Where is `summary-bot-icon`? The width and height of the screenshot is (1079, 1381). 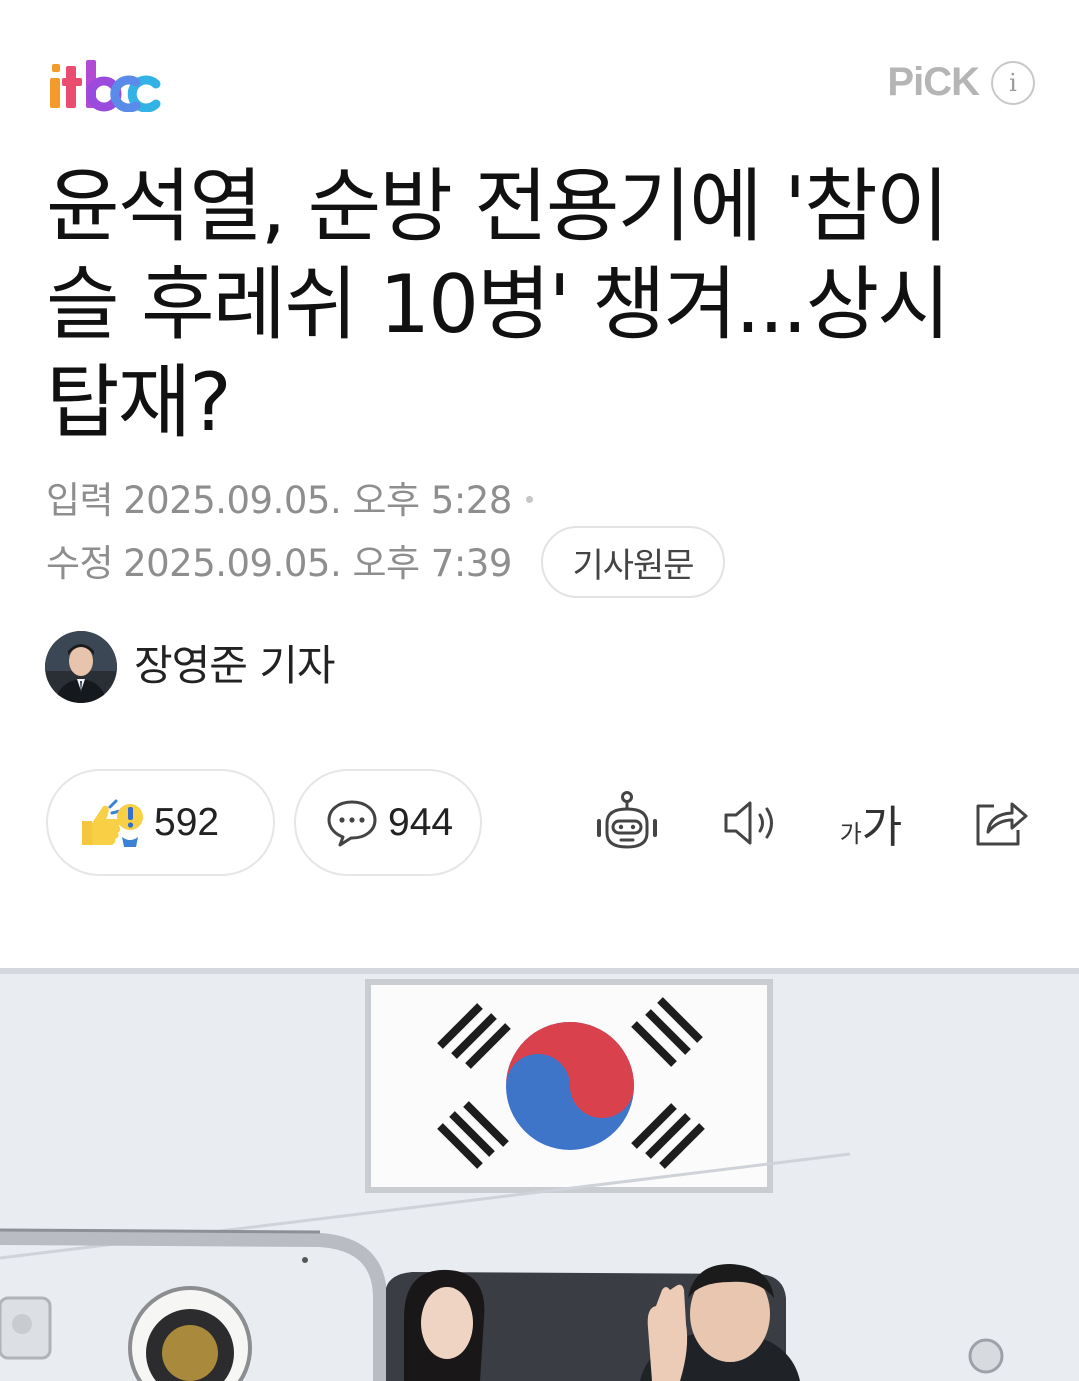
summary-bot-icon is located at coordinates (627, 820).